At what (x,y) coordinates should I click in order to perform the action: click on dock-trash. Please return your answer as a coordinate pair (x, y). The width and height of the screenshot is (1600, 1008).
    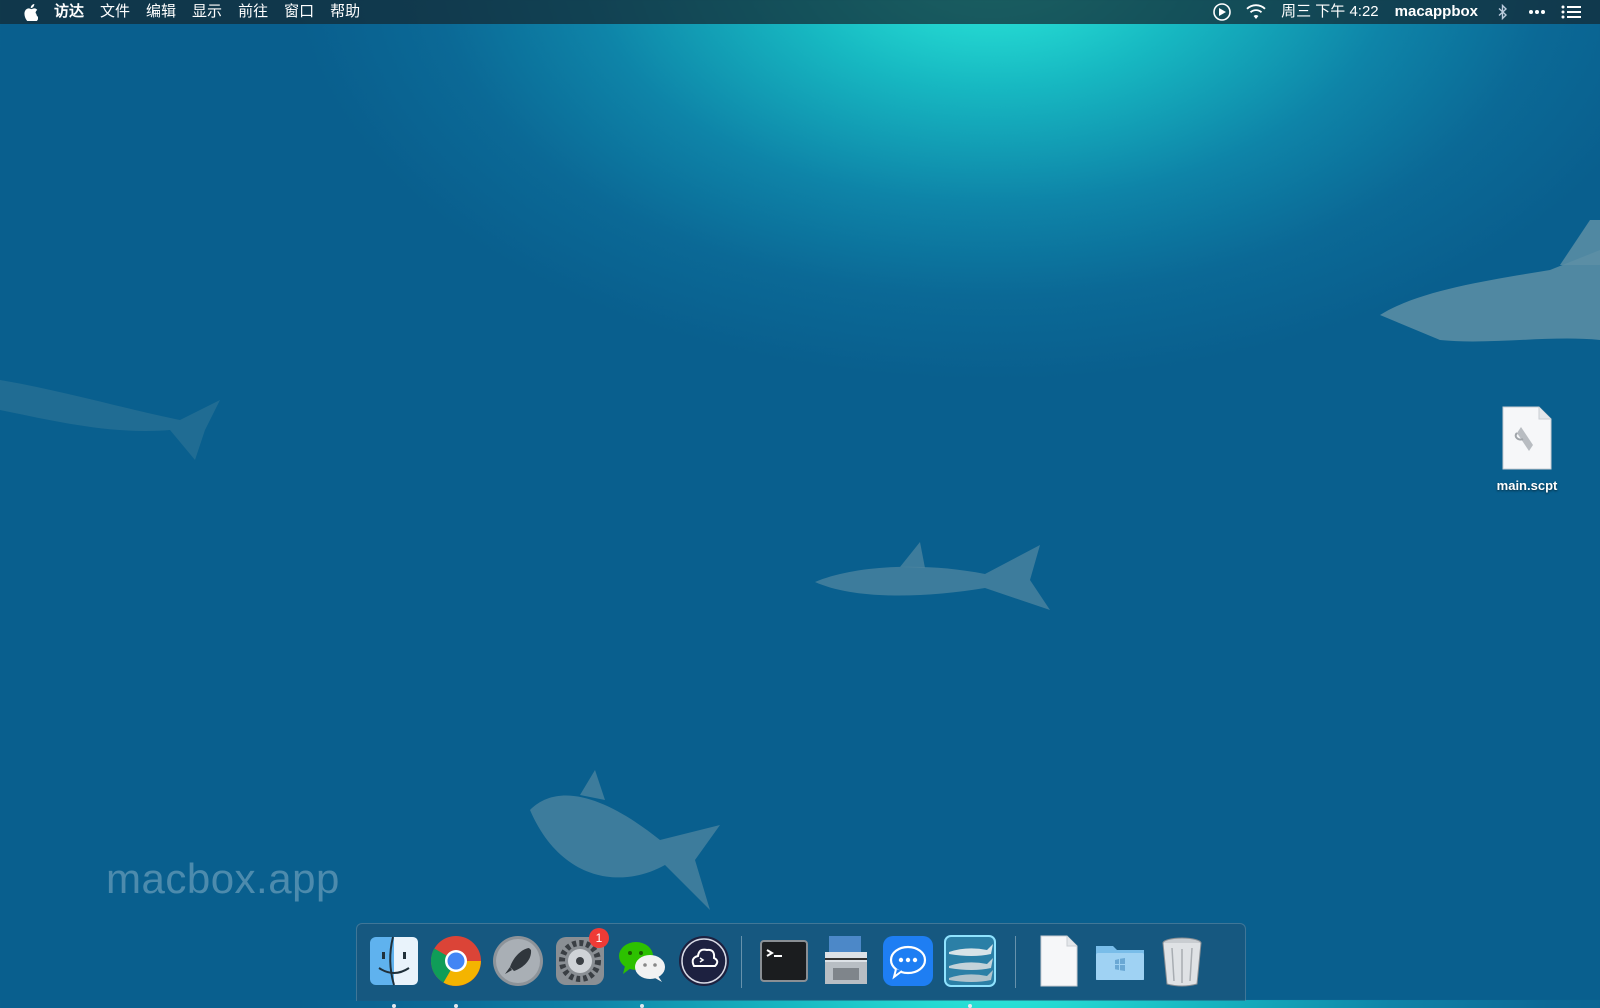
    Looking at the image, I should click on (1182, 961).